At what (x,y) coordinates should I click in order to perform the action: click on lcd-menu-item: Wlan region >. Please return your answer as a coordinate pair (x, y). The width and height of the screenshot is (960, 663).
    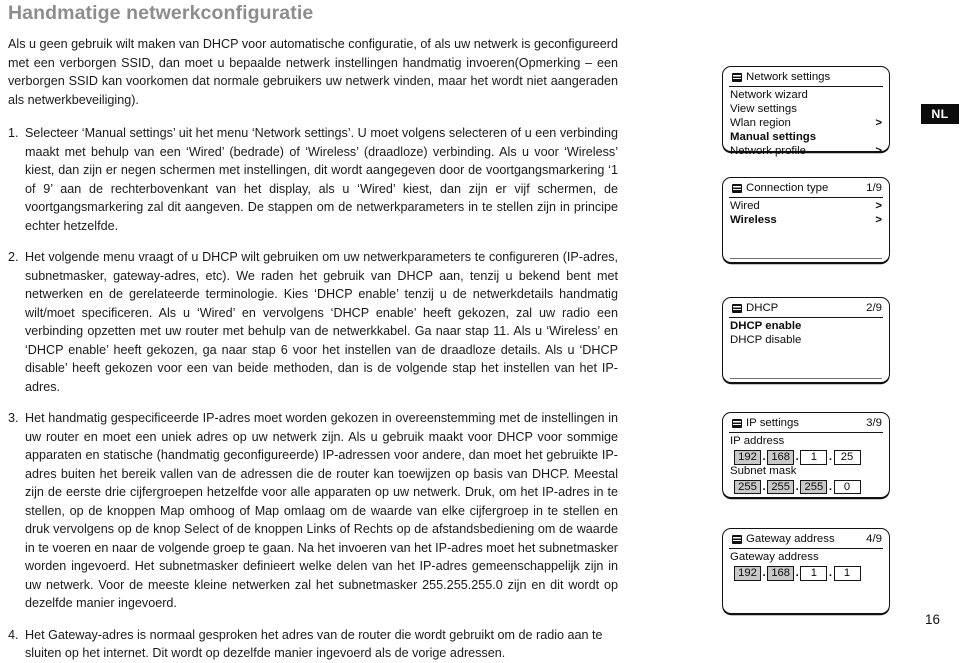
    Looking at the image, I should click on (806, 124).